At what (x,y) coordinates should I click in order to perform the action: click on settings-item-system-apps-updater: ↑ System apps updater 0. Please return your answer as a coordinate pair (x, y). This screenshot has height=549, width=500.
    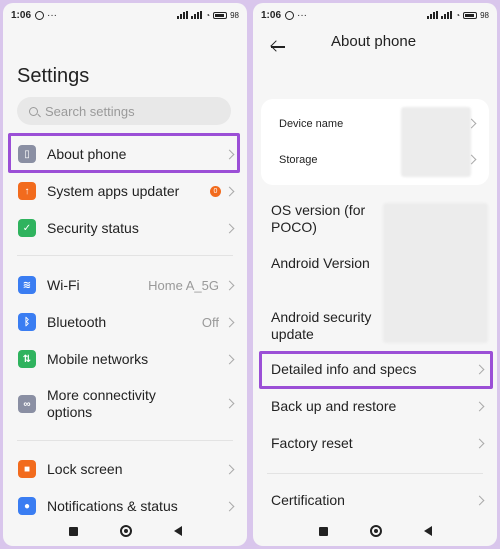
    Looking at the image, I should click on (125, 191).